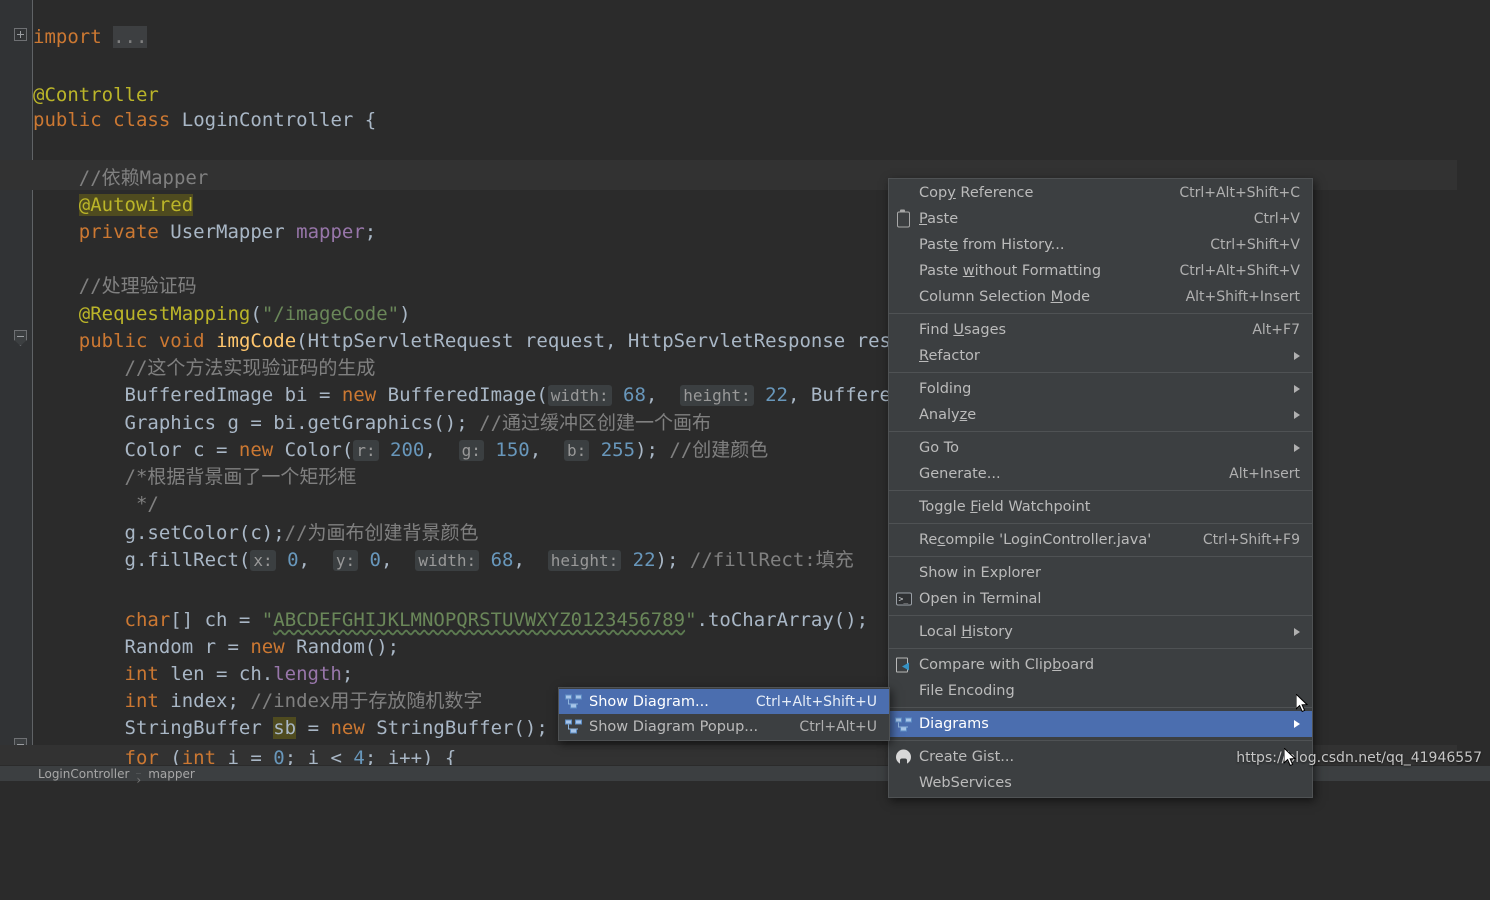 The height and width of the screenshot is (900, 1490). I want to click on menu-item-label: Open in Terminal, so click(980, 599).